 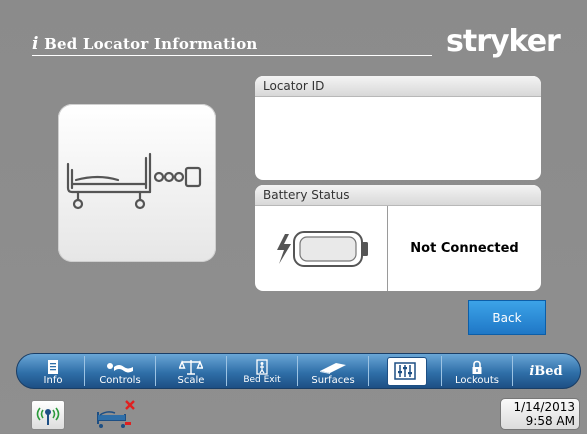 I want to click on tab-settings, so click(x=405, y=371).